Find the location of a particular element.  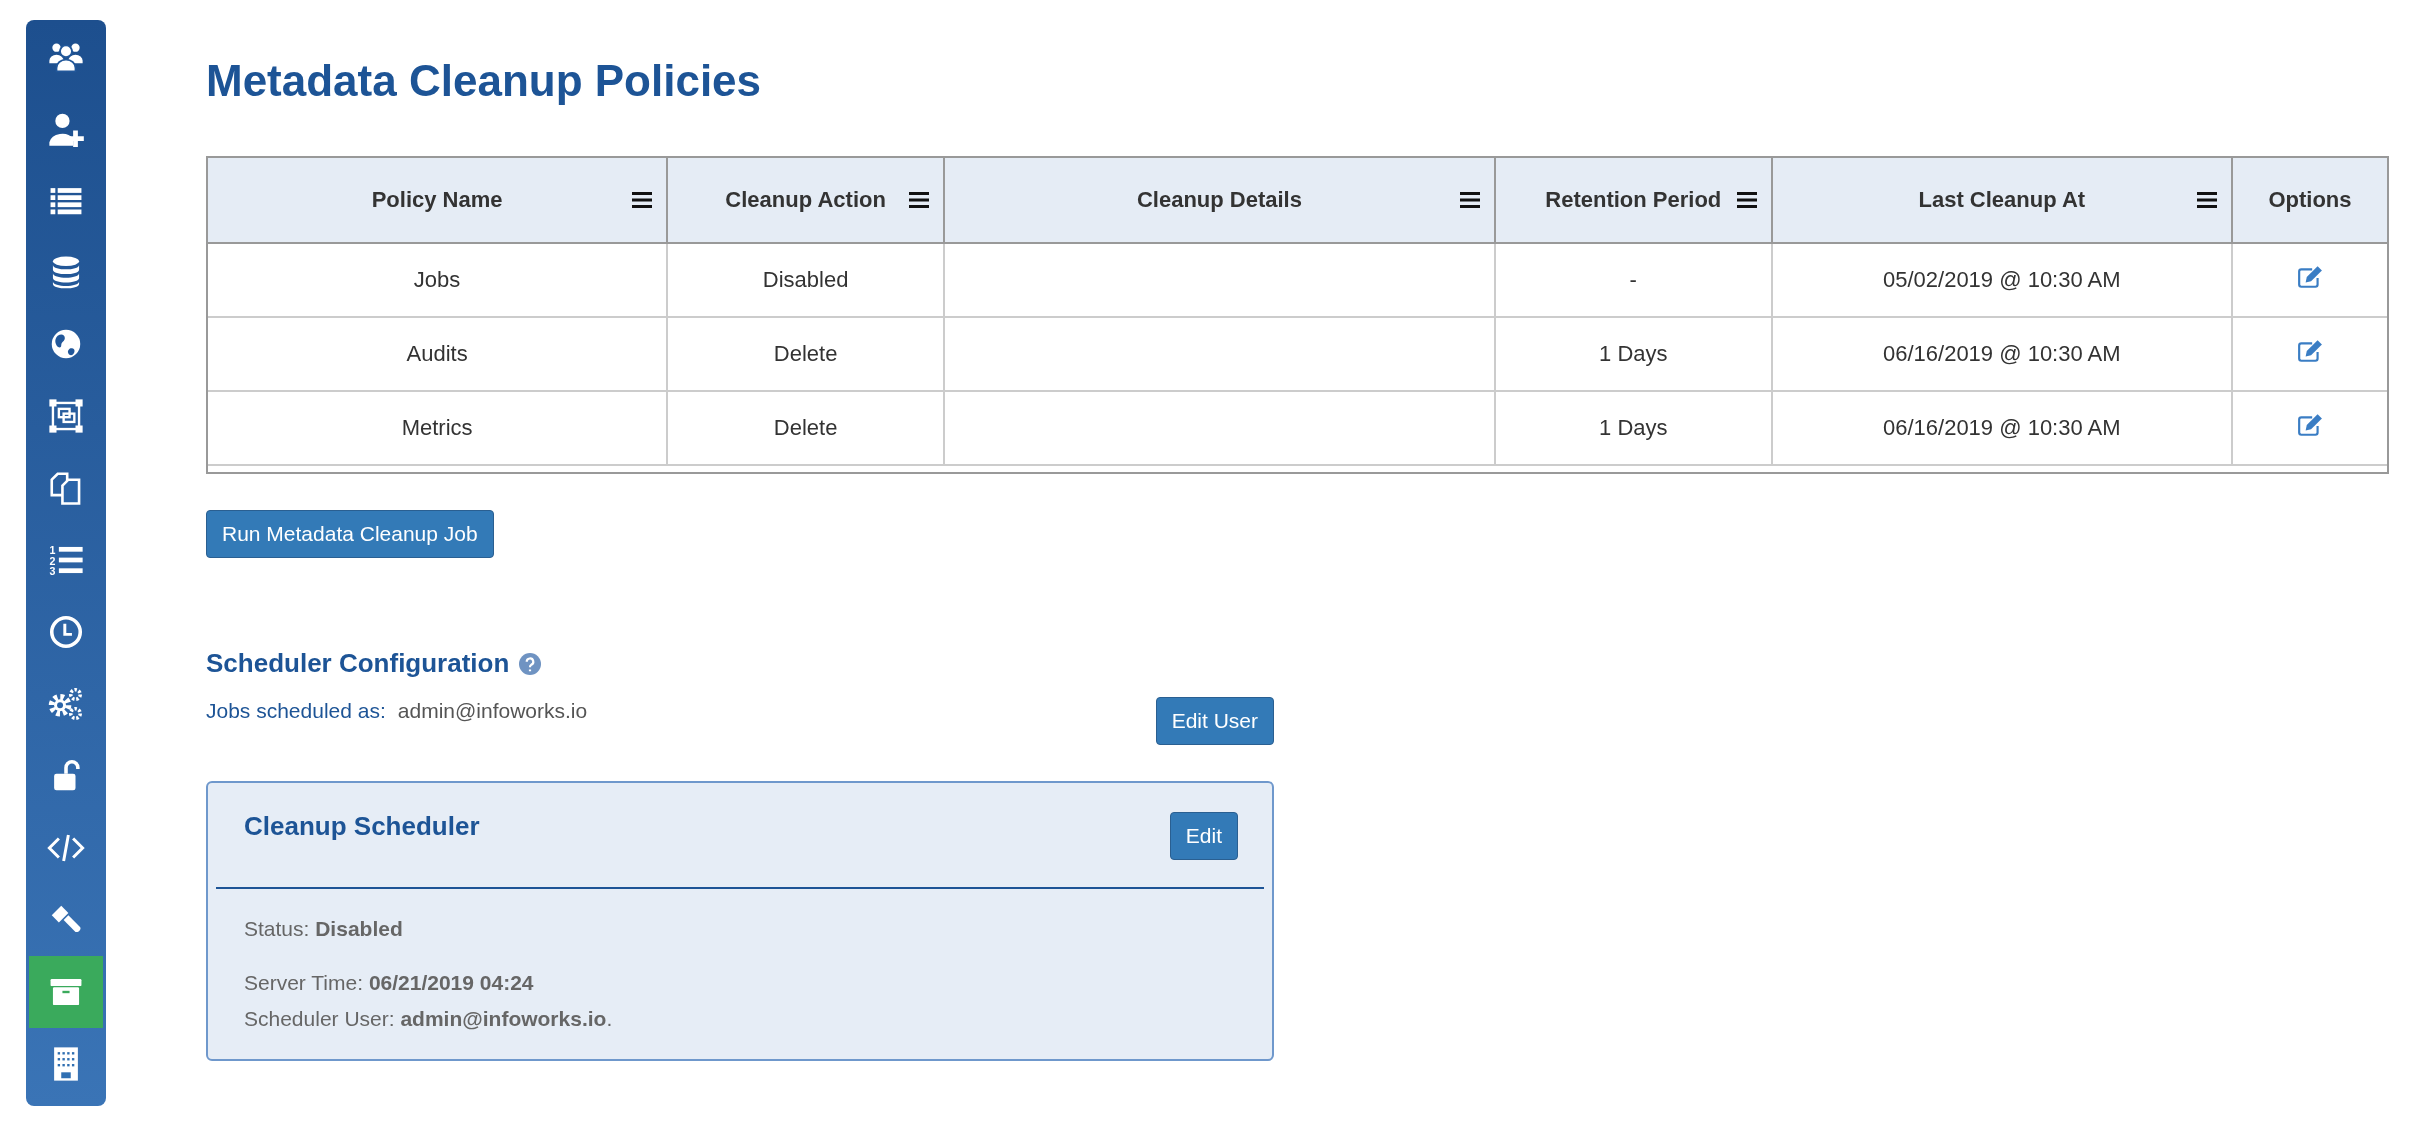

column-header: Cleanup Details is located at coordinates (1219, 200).